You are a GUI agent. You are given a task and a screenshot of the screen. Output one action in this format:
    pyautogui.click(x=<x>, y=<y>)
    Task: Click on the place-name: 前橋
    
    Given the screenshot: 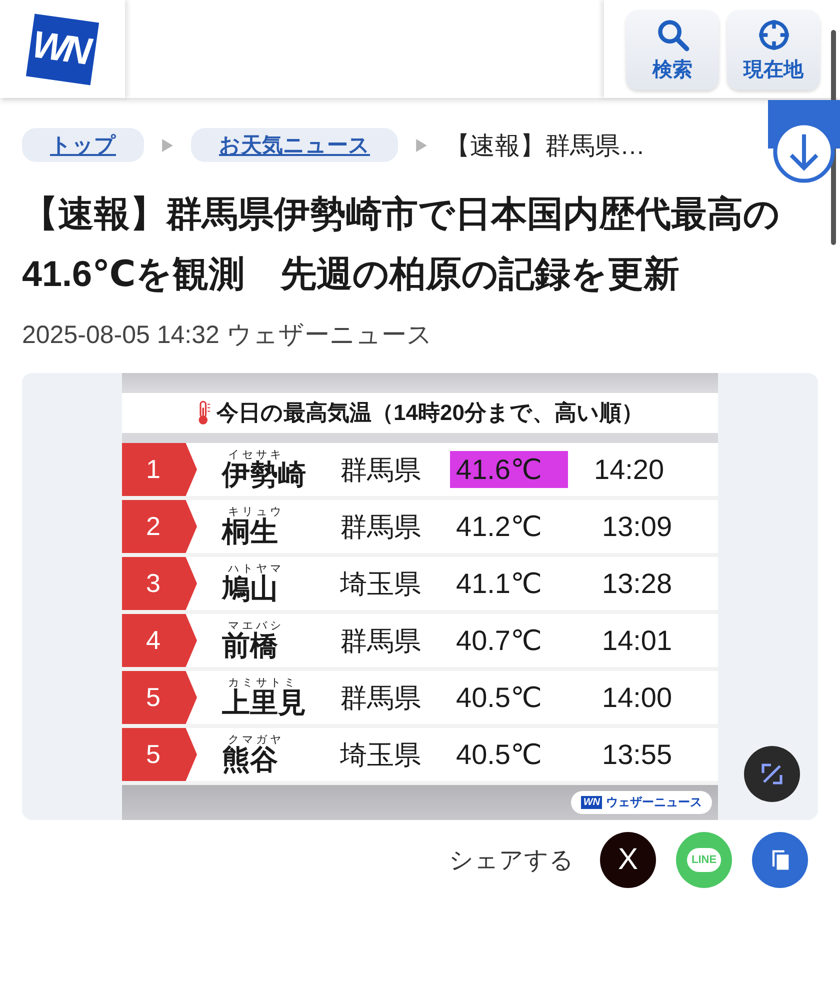 What is the action you would take?
    pyautogui.click(x=250, y=646)
    